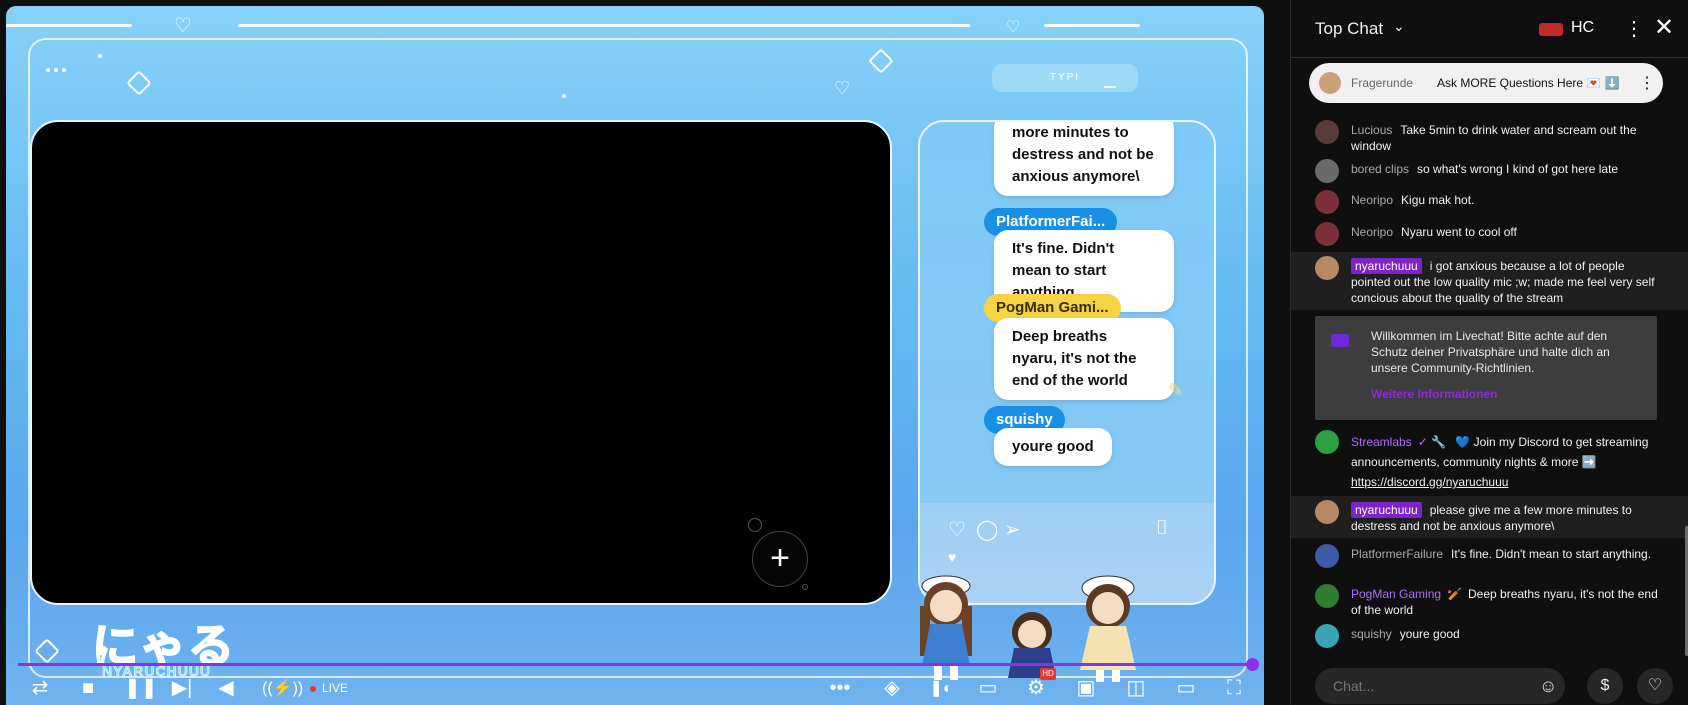  What do you see at coordinates (1340, 340) in the screenshot?
I see `youtube-icon` at bounding box center [1340, 340].